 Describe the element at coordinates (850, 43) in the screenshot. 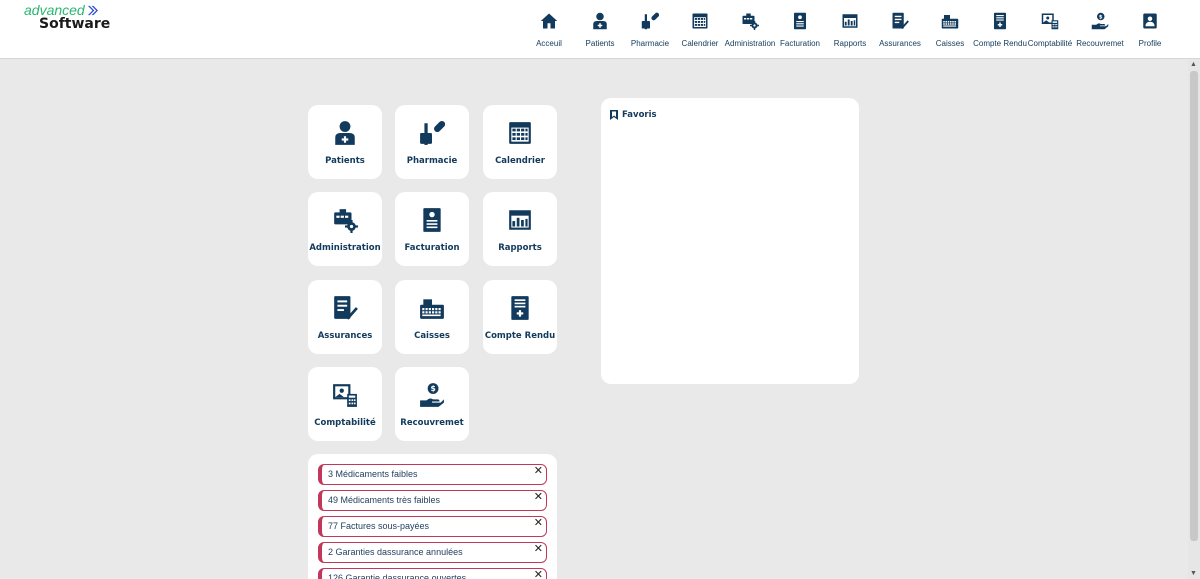

I see `nav-item-label: Rapports` at that location.